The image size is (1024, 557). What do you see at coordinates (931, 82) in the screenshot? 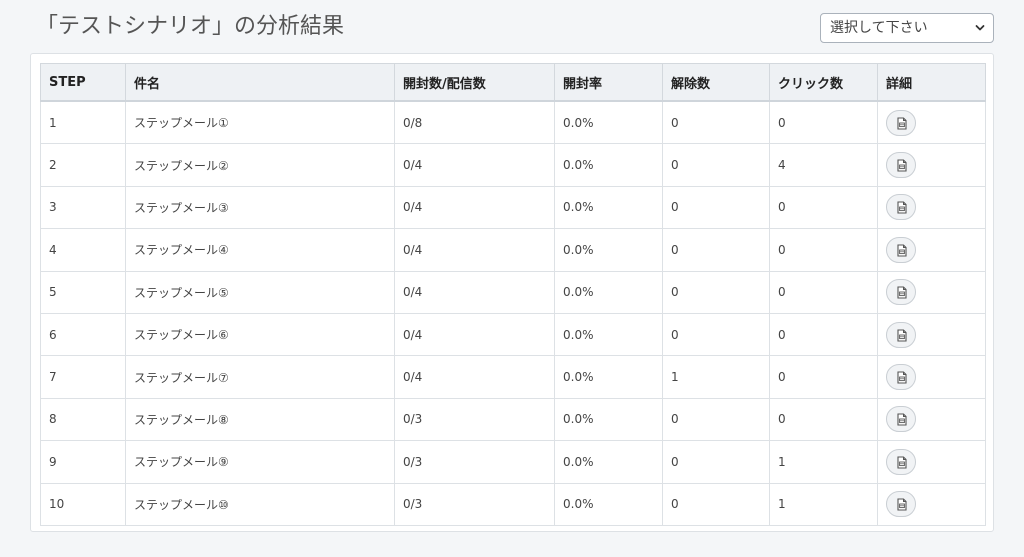
I see `column-detail: 詳細` at bounding box center [931, 82].